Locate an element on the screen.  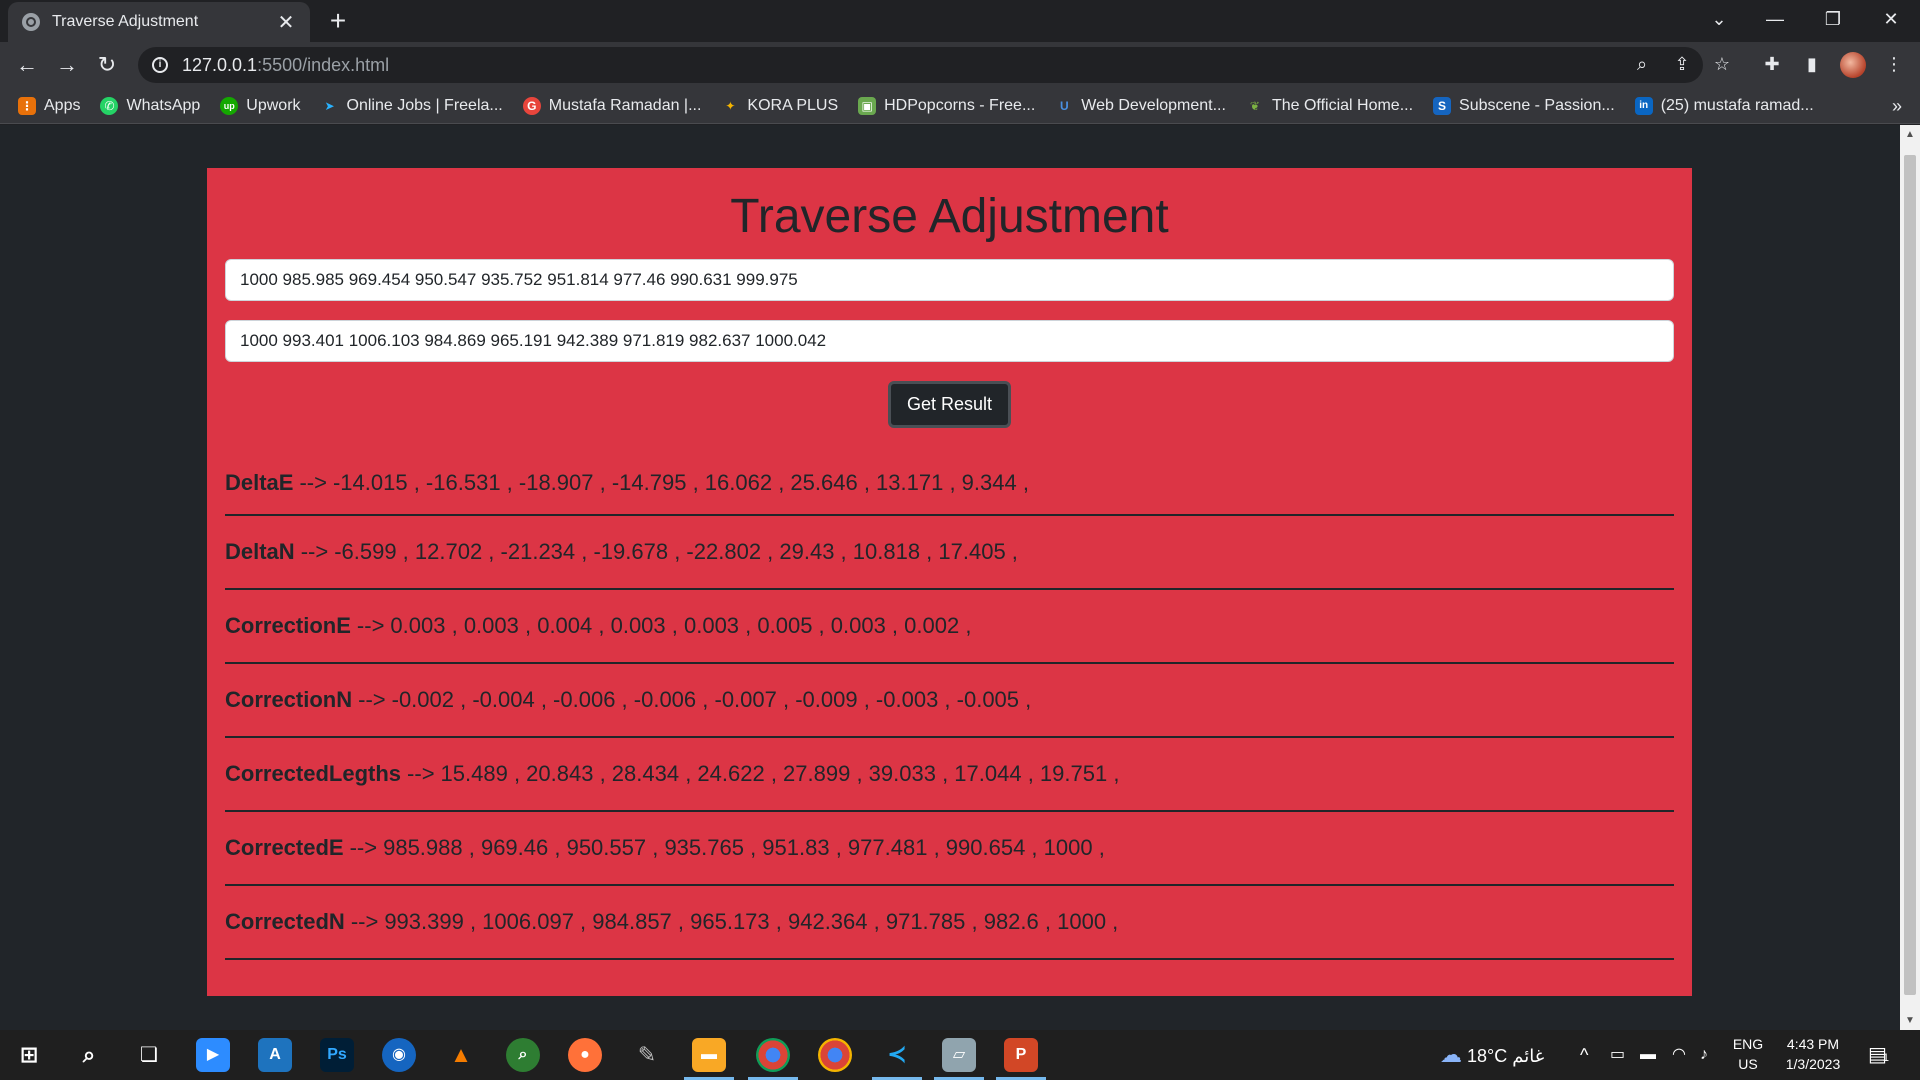
bookmark-apps: ⋮ Apps is located at coordinates (49, 105).